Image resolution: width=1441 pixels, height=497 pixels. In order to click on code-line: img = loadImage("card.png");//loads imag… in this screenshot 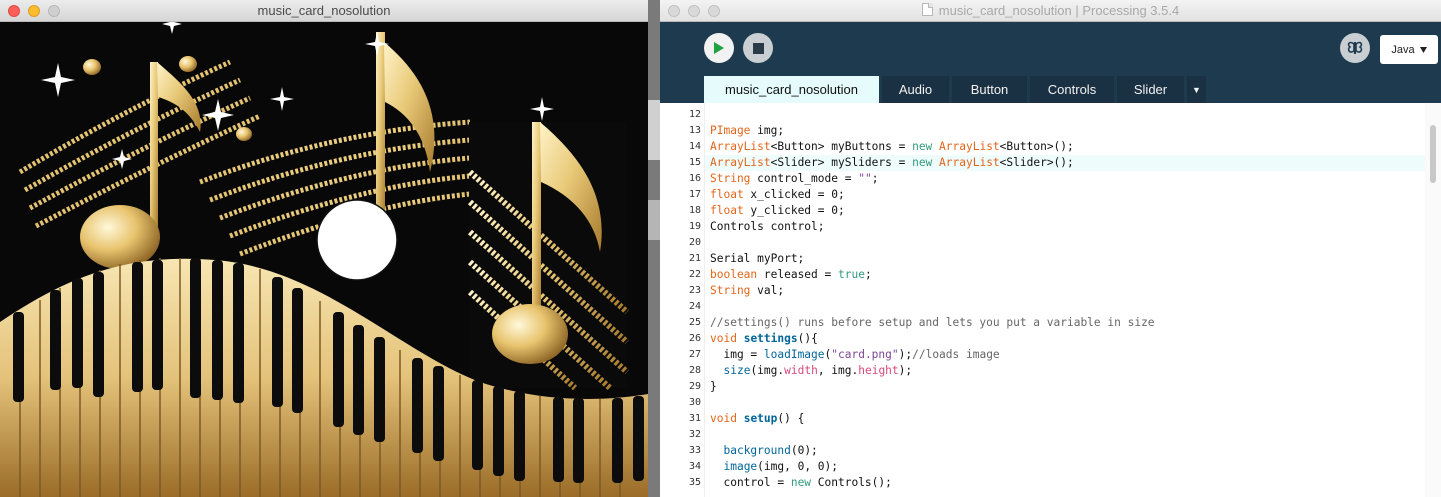, I will do `click(1065, 355)`.